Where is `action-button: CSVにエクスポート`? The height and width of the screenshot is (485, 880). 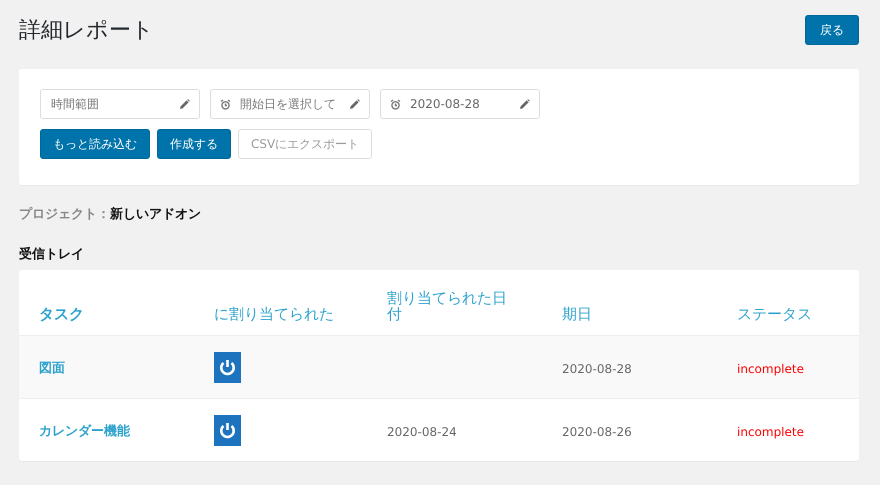
action-button: CSVにエクスポート is located at coordinates (305, 144).